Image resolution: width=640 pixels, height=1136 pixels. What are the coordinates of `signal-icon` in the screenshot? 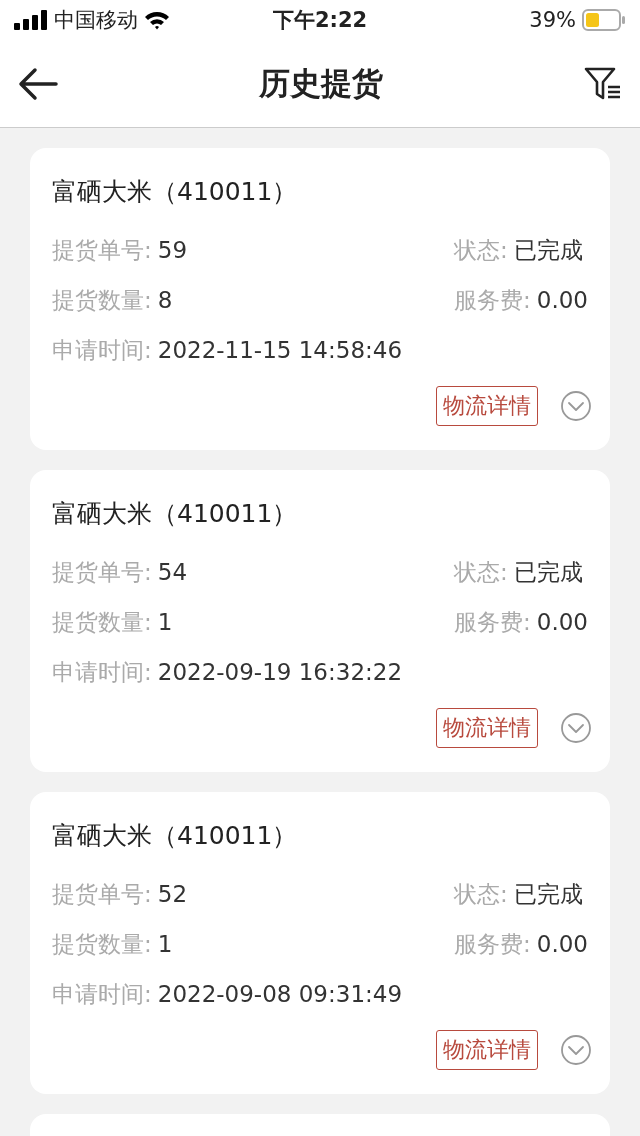 It's located at (31, 20).